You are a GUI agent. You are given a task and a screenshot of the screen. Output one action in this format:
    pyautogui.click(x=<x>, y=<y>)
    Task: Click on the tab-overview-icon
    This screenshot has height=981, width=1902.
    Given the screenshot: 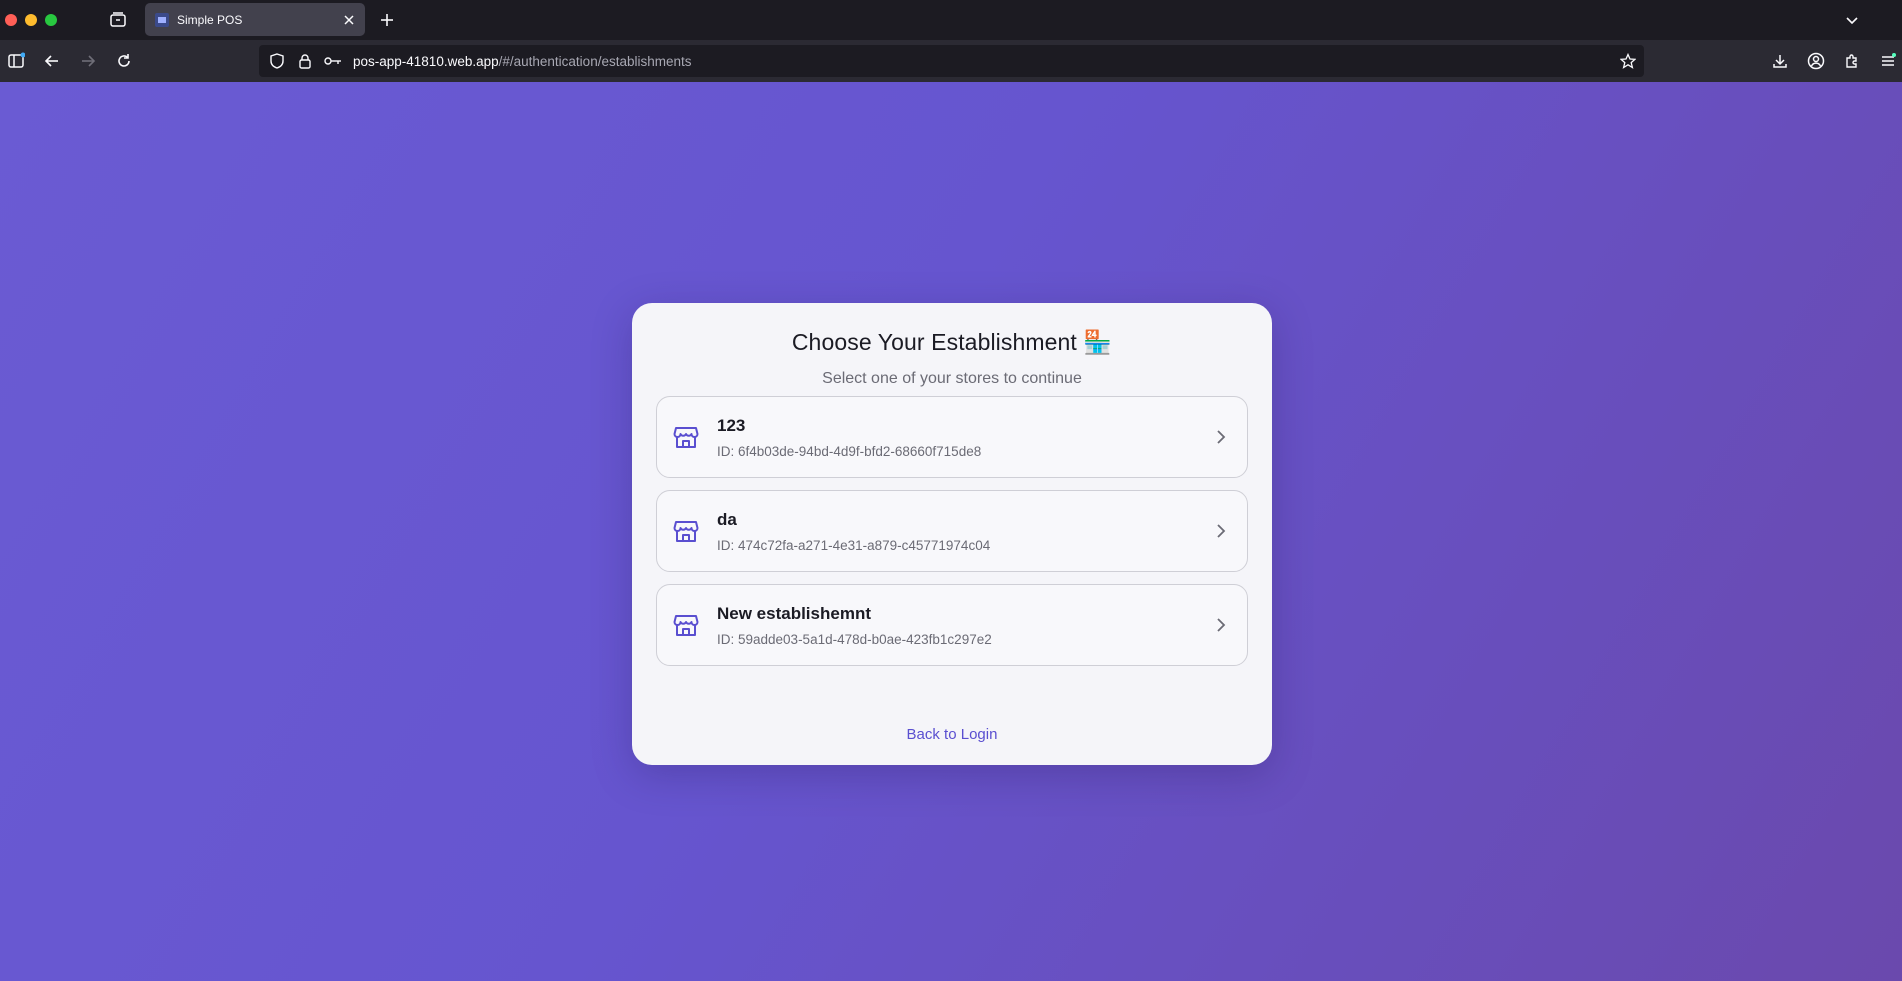 What is the action you would take?
    pyautogui.click(x=118, y=20)
    